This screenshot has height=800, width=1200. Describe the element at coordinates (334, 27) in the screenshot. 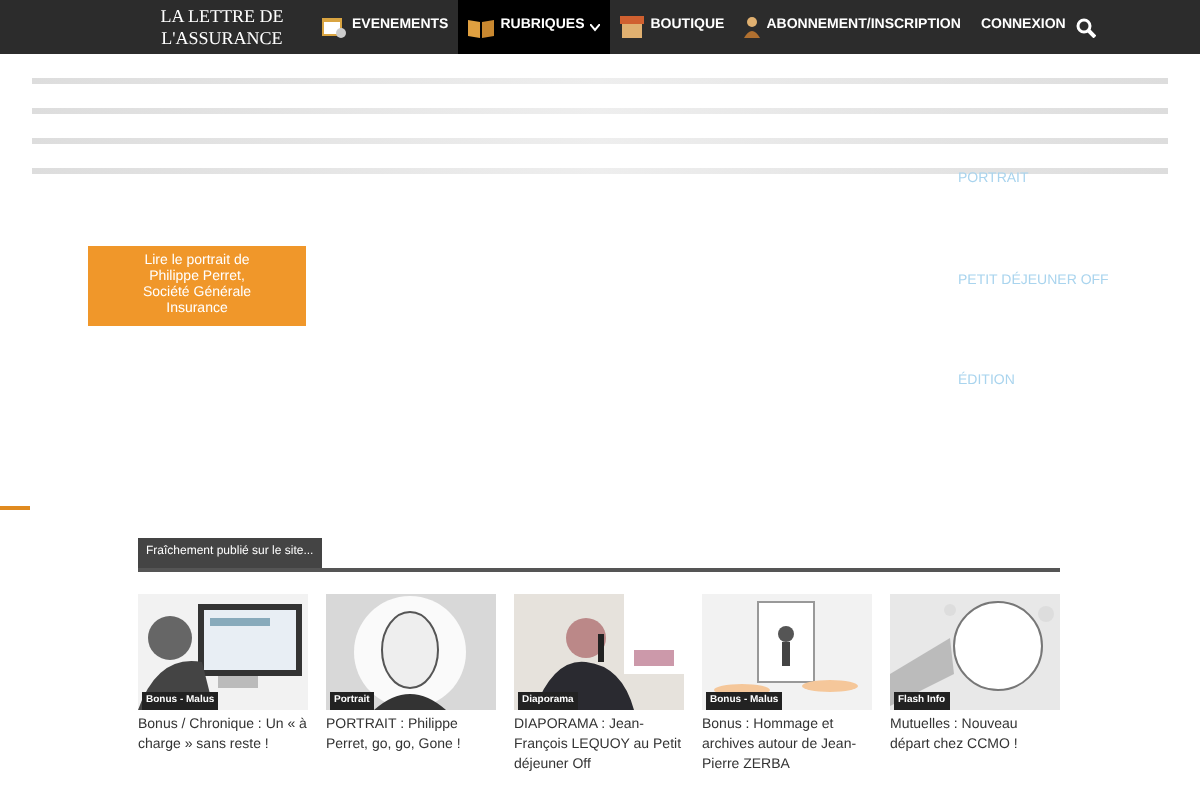

I see `calendar-icon` at that location.